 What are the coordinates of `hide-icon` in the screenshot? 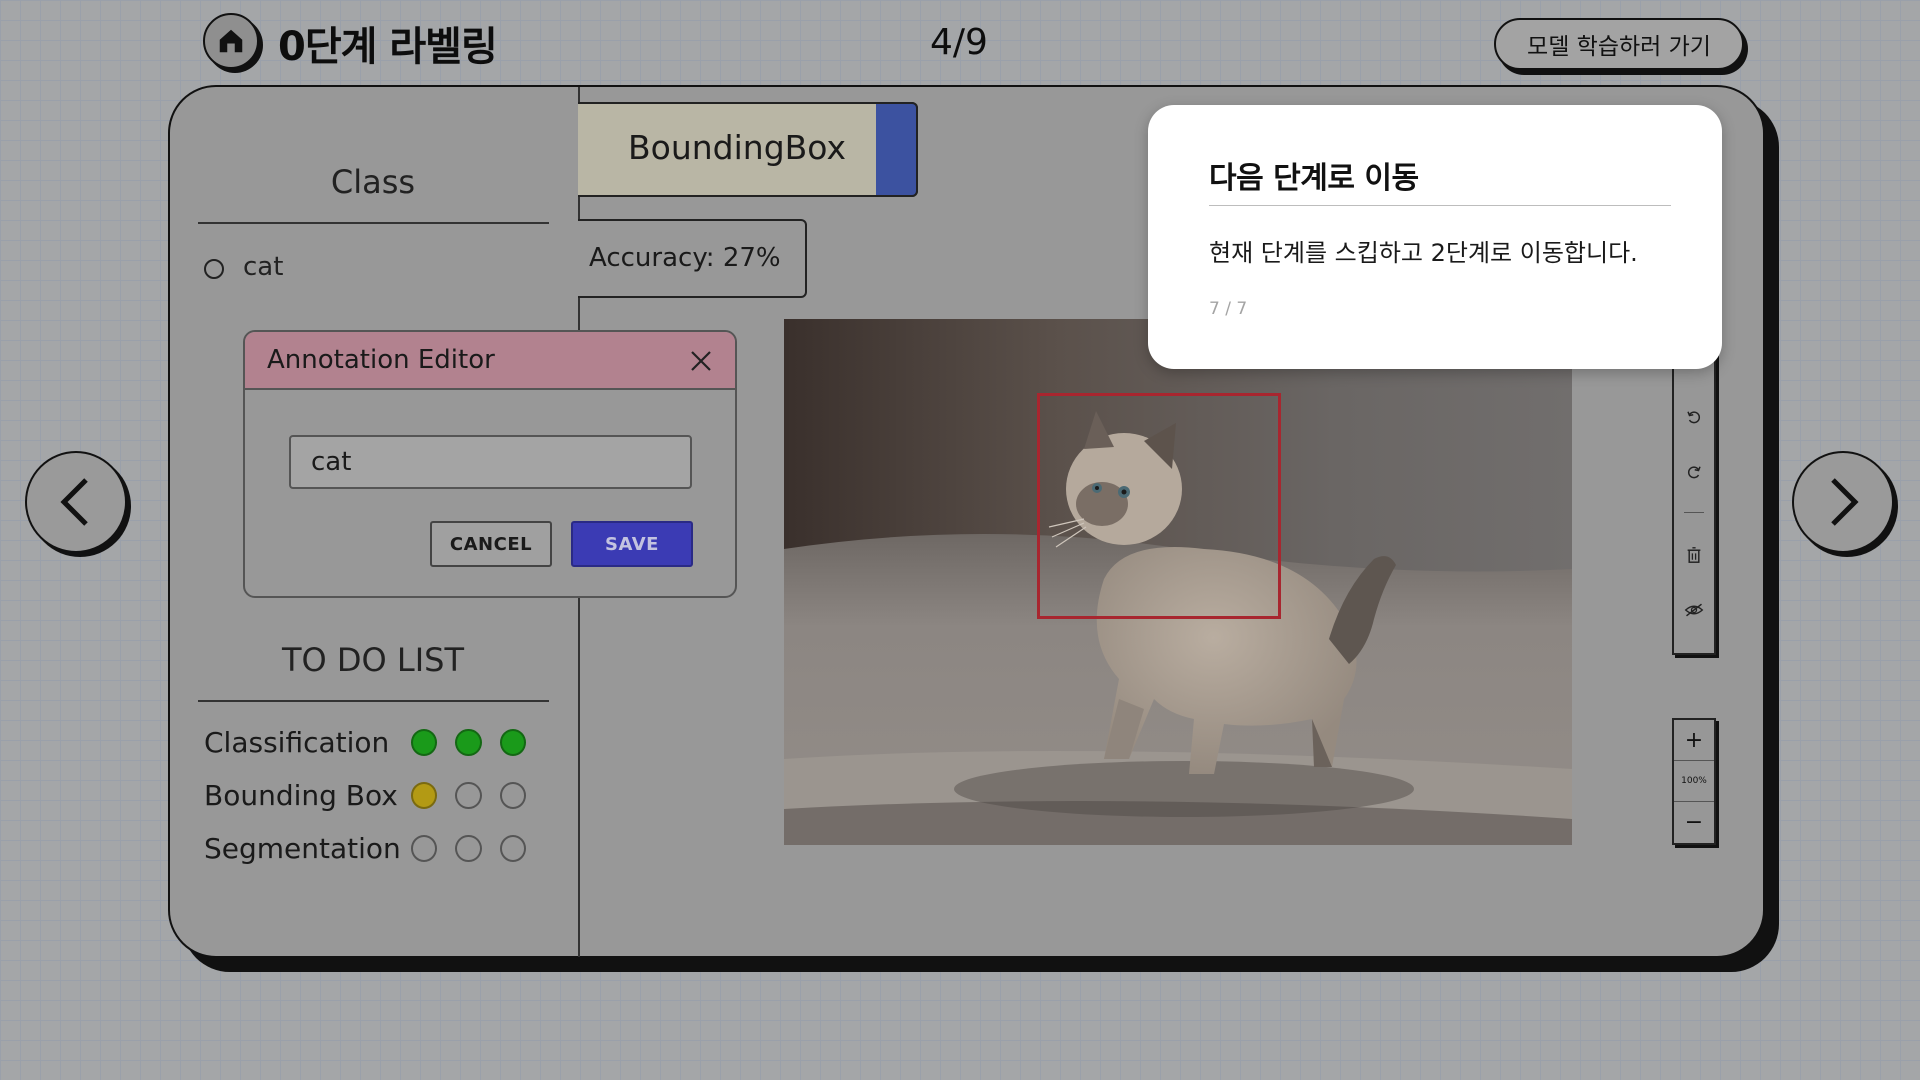 It's located at (1694, 610).